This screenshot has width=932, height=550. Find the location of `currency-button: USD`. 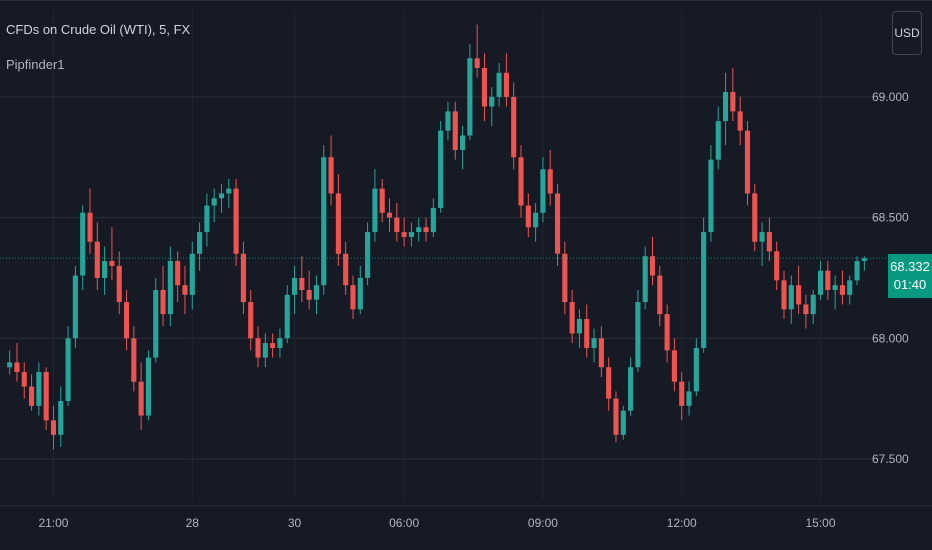

currency-button: USD is located at coordinates (907, 33).